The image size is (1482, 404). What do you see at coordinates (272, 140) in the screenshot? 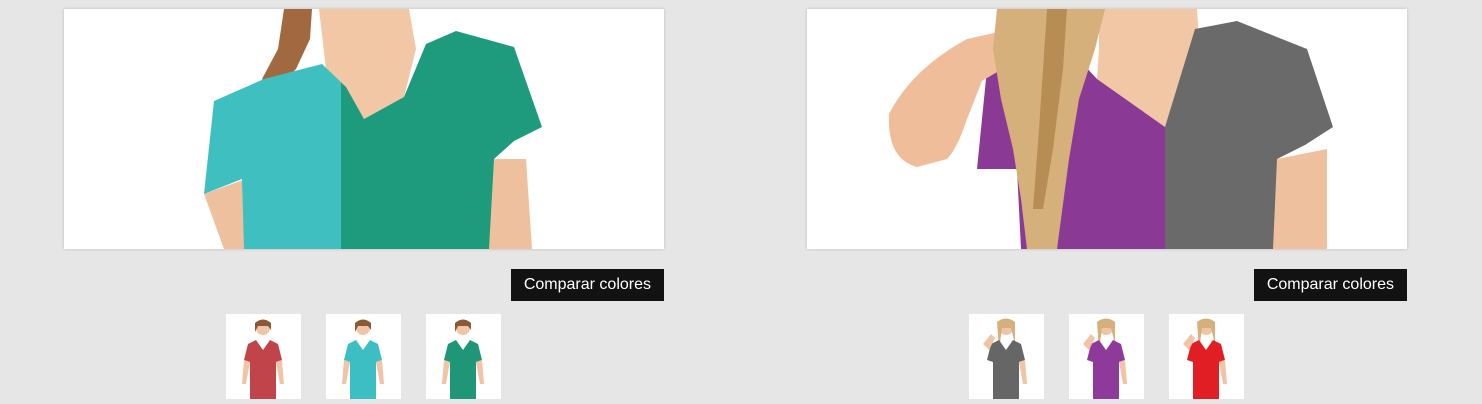
I see `split-color-a` at bounding box center [272, 140].